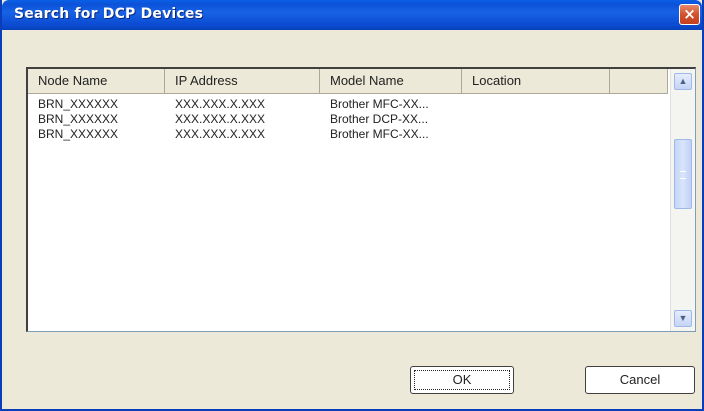  I want to click on scroll-down-icon: ▼, so click(683, 318).